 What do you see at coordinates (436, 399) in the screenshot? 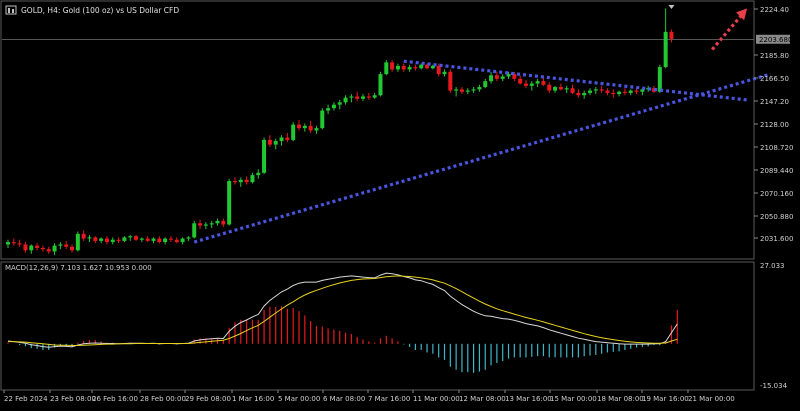
I see `time-tick-label: 11 Mar 00:00` at bounding box center [436, 399].